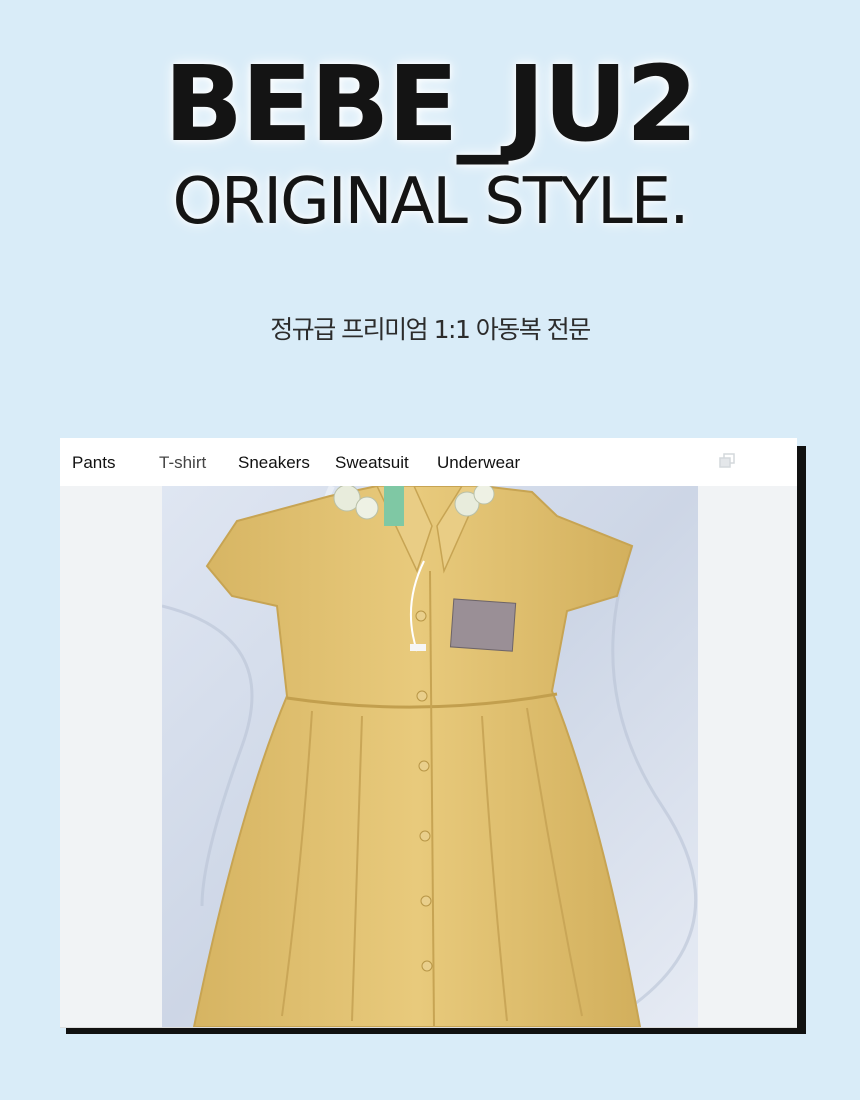 This screenshot has width=860, height=1100. Describe the element at coordinates (93, 463) in the screenshot. I see `tab-pants: Pants` at that location.